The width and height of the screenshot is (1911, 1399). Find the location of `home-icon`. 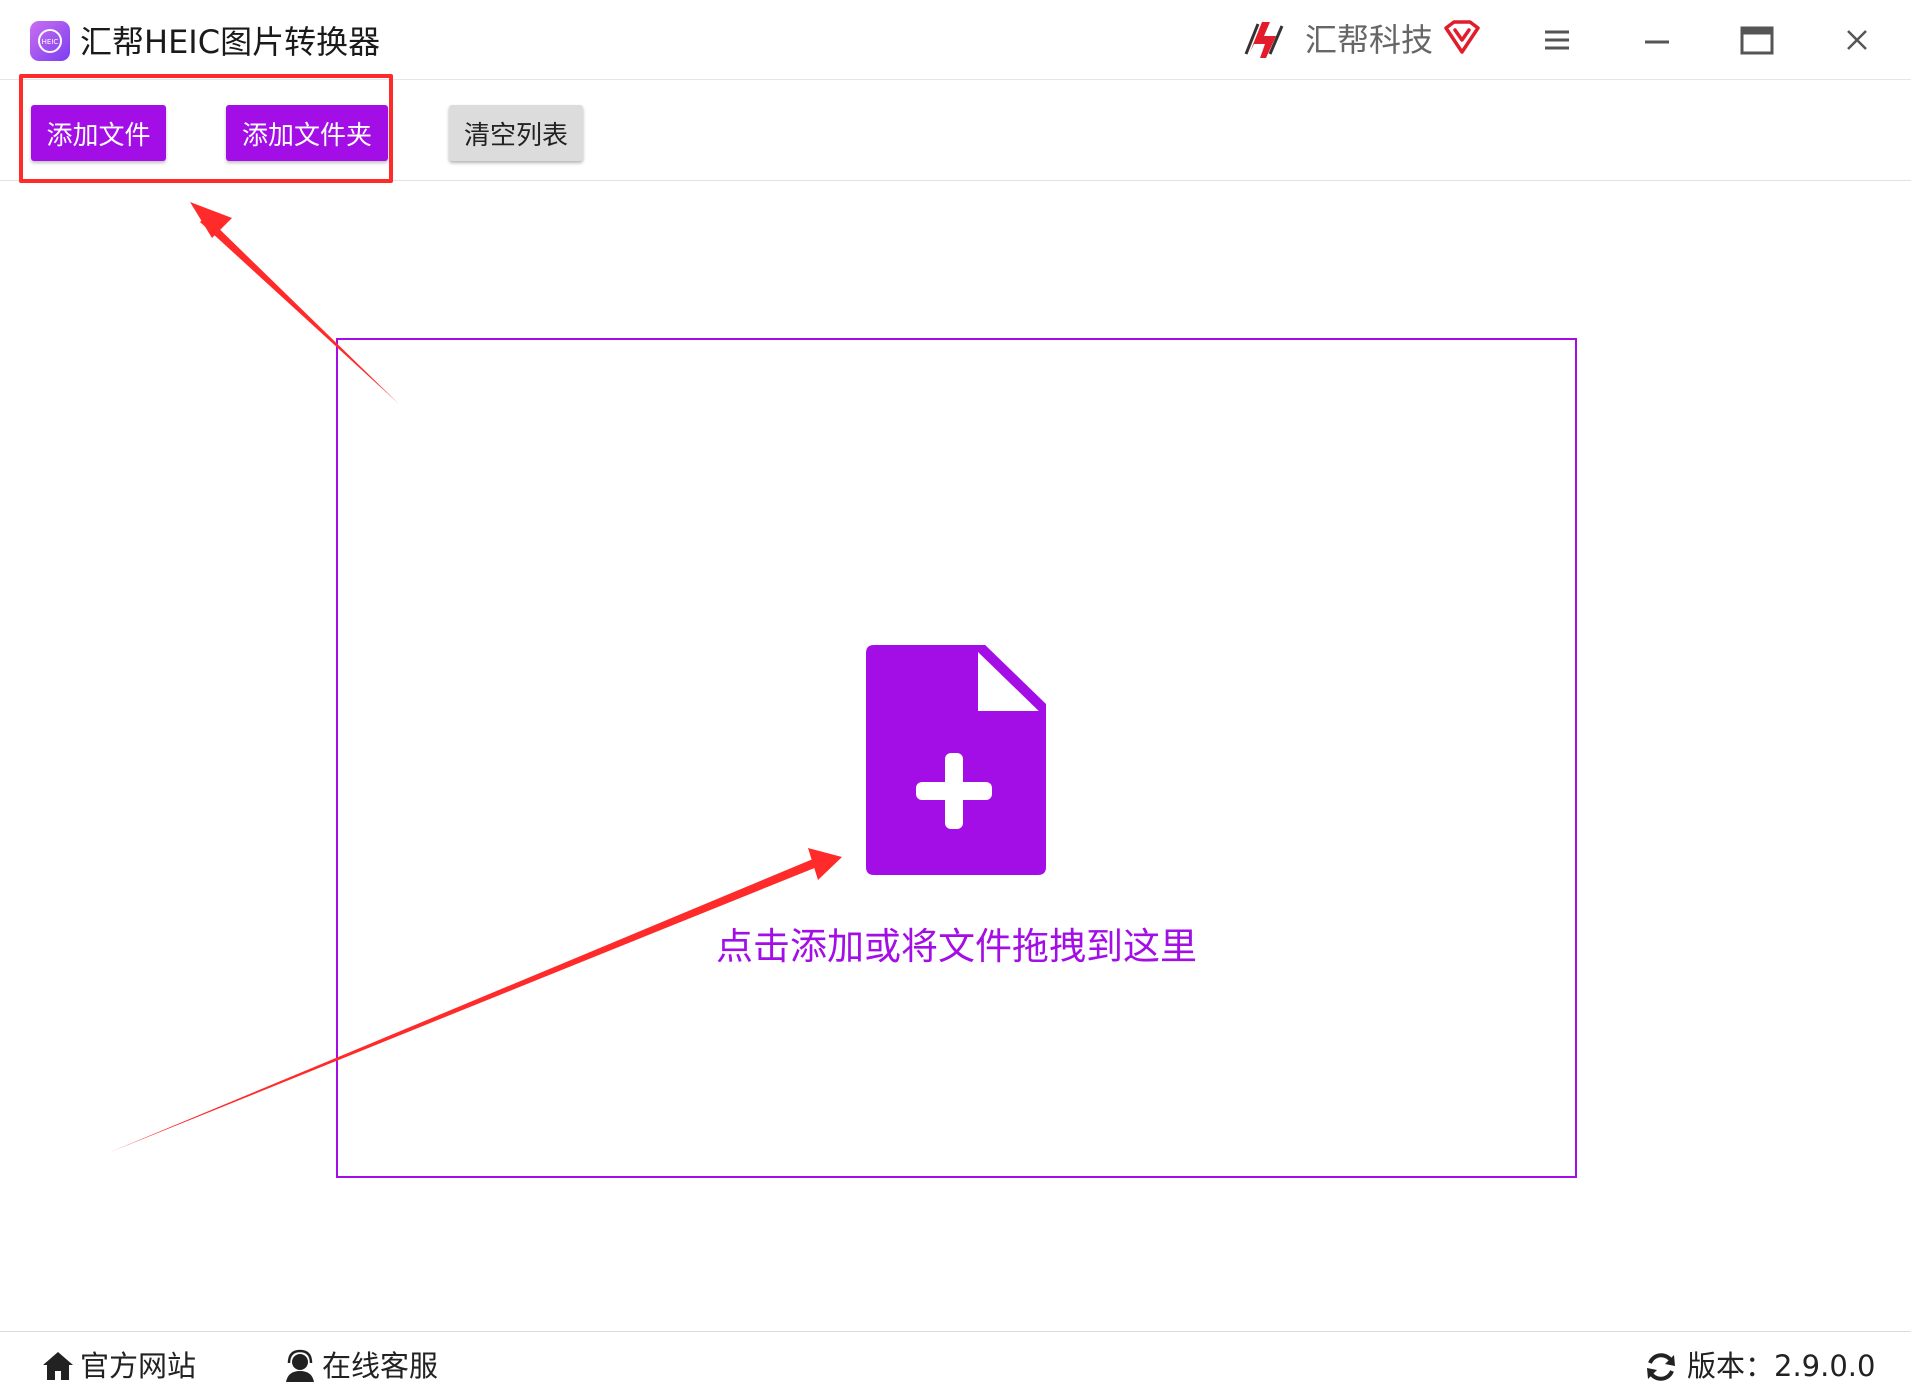

home-icon is located at coordinates (58, 1366).